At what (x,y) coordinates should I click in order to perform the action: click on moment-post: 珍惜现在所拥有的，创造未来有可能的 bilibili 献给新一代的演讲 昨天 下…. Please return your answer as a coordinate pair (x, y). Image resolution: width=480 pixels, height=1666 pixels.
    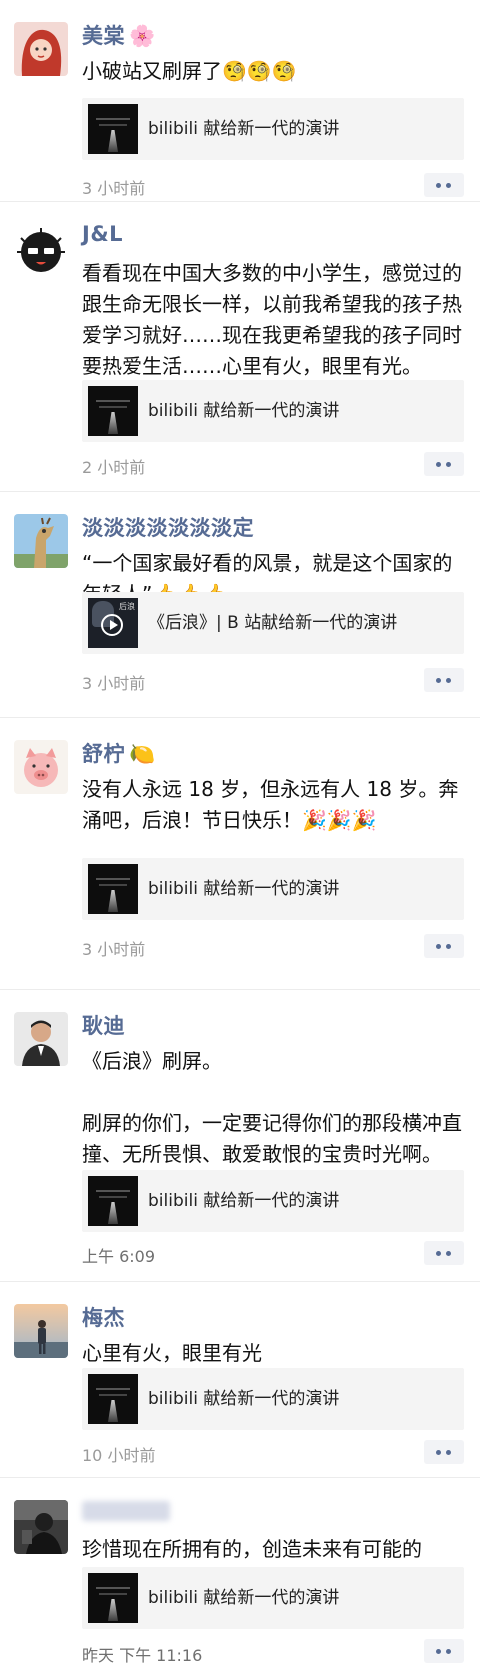
    Looking at the image, I should click on (240, 1571).